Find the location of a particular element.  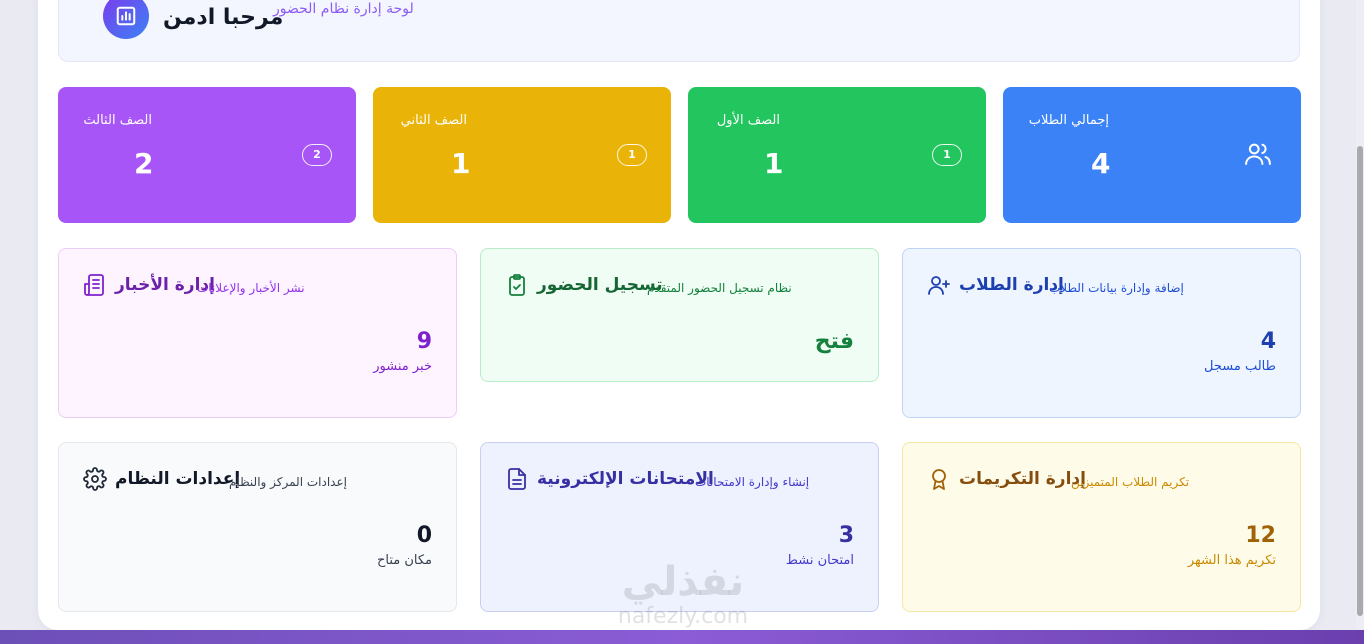

newspaper-icon is located at coordinates (95, 285).